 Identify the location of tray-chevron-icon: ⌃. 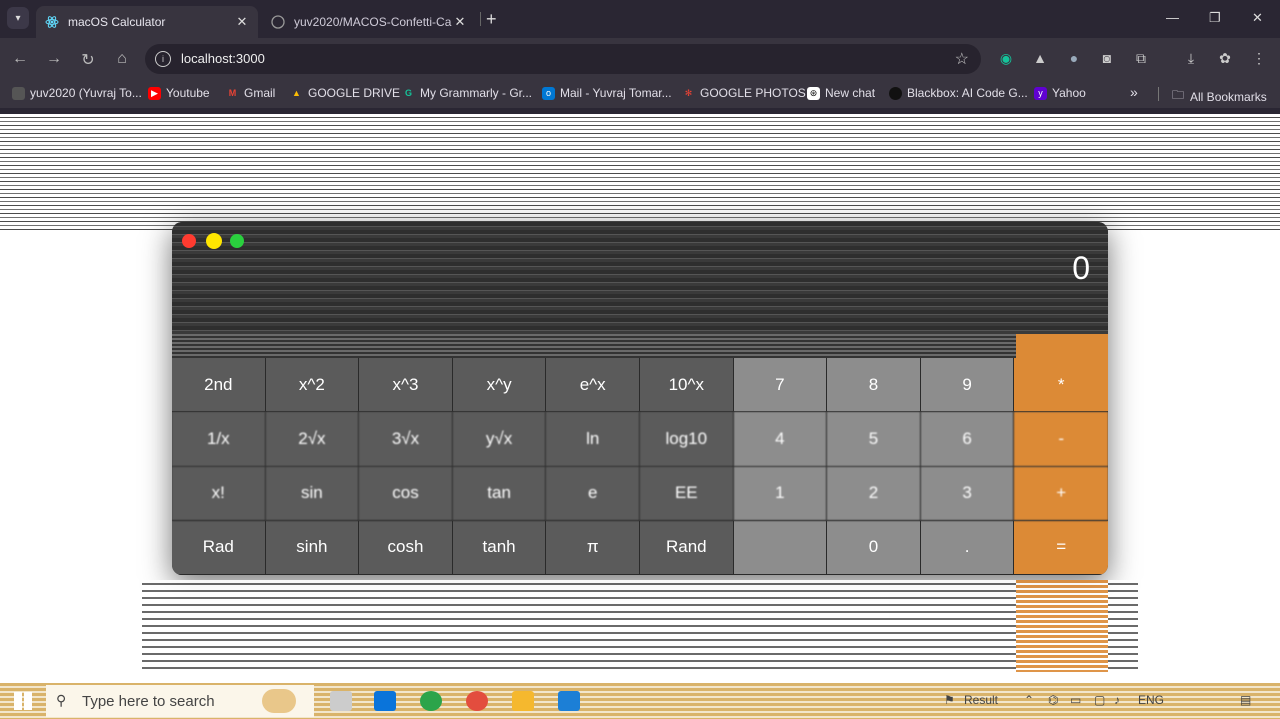
(1029, 700).